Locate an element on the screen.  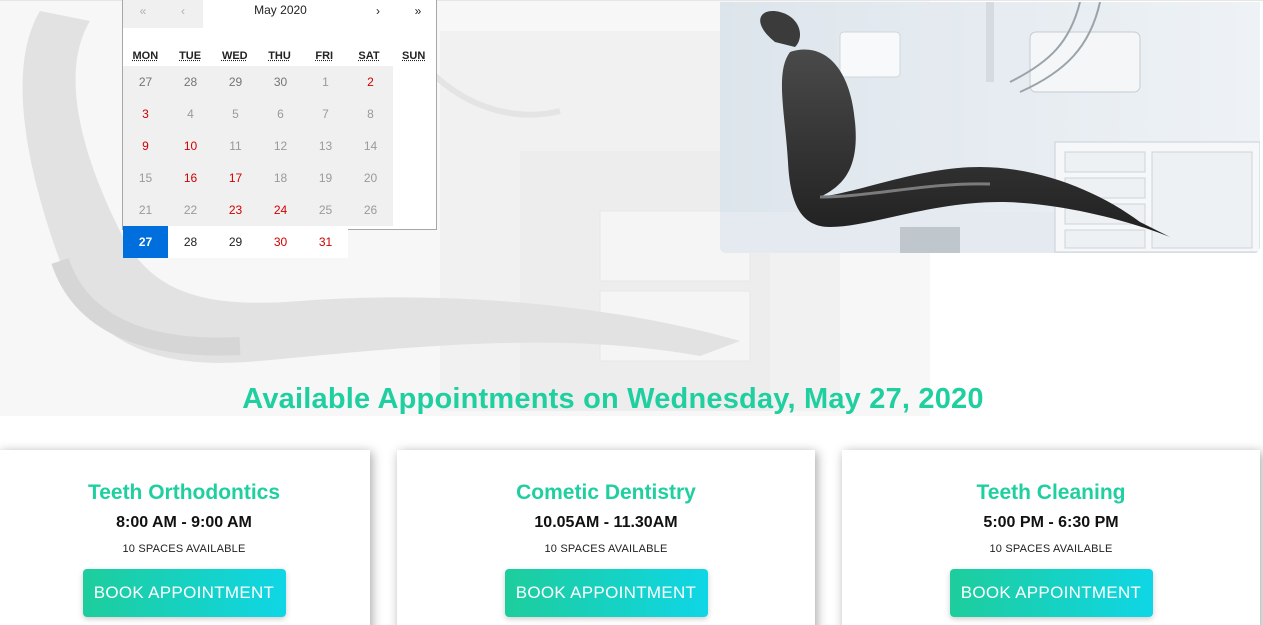
calendar-navigation: « ‹ May 2020 › » is located at coordinates (279, 16).